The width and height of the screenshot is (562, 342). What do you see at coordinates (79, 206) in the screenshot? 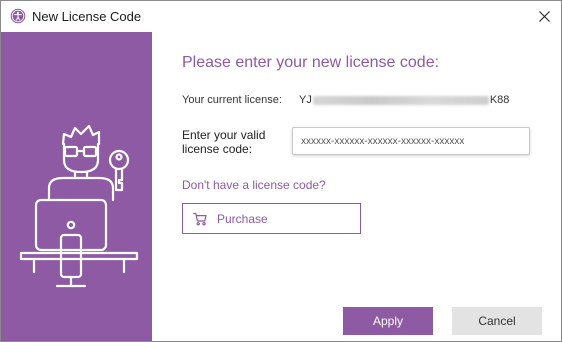
I see `person-at-computer-with-key-illustration` at bounding box center [79, 206].